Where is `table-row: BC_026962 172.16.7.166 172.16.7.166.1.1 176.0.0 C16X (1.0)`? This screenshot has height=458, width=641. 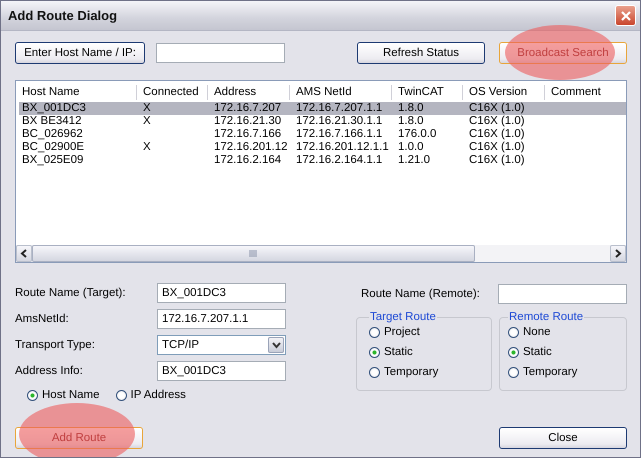 table-row: BC_026962 172.16.7.166 172.16.7.166.1.1 176.0.0 C16X (1.0) is located at coordinates (322, 134).